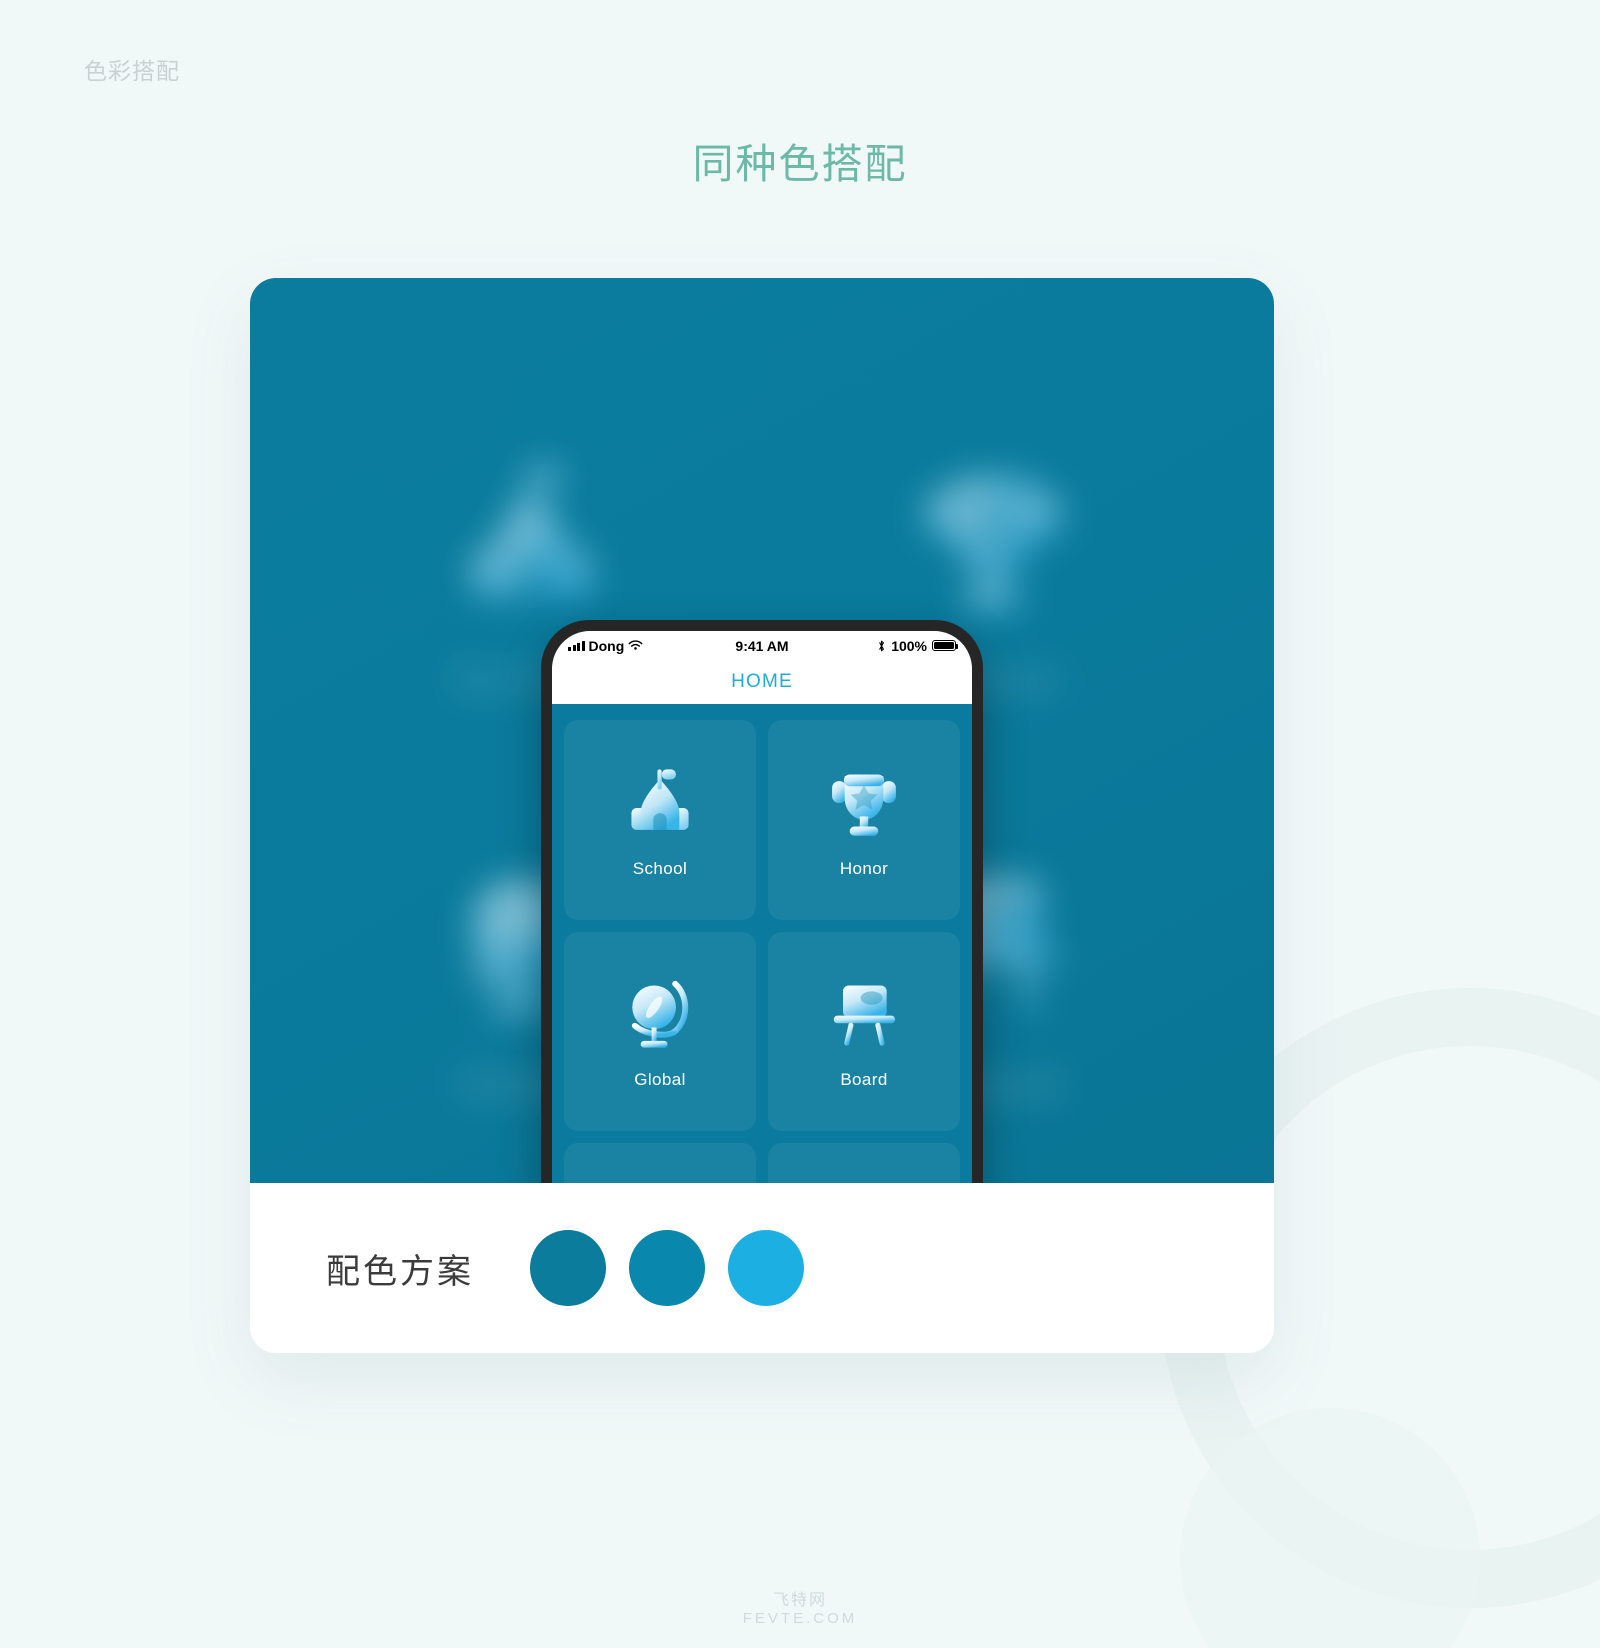 This screenshot has width=1600, height=1648. I want to click on tile-global: Global, so click(660, 1031).